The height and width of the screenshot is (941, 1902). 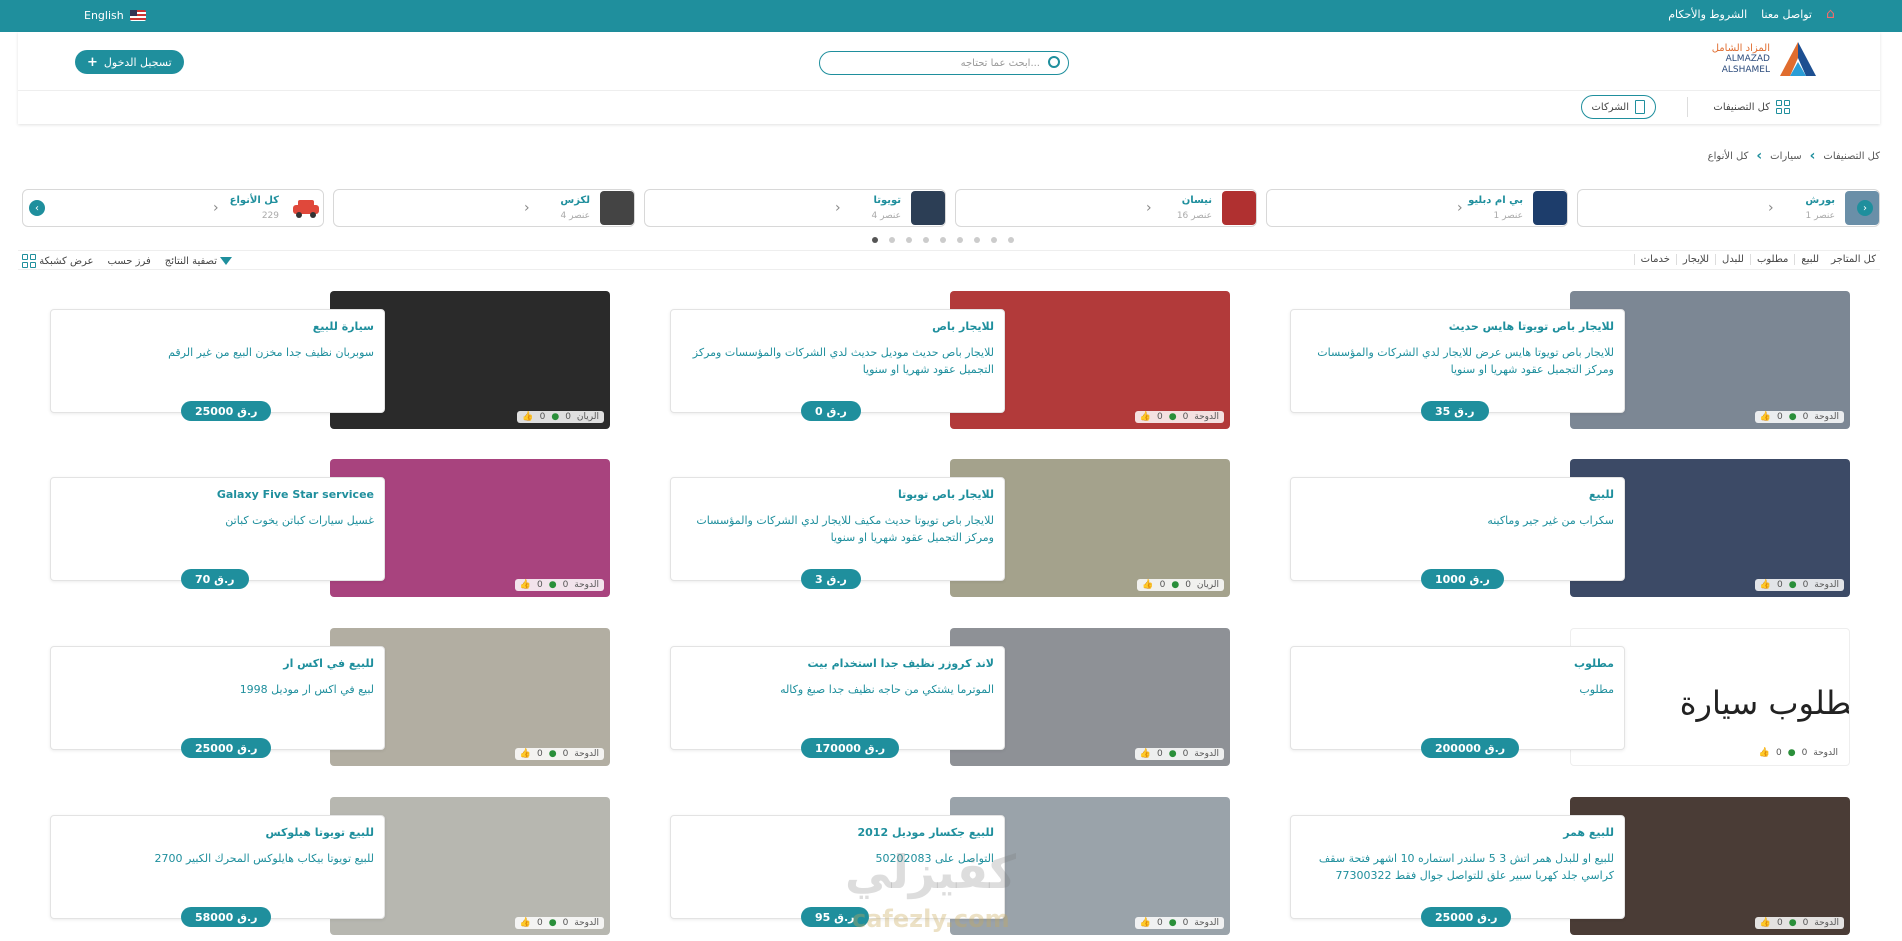 What do you see at coordinates (226, 917) in the screenshot?
I see `listing-price: 58000 ر.ق` at bounding box center [226, 917].